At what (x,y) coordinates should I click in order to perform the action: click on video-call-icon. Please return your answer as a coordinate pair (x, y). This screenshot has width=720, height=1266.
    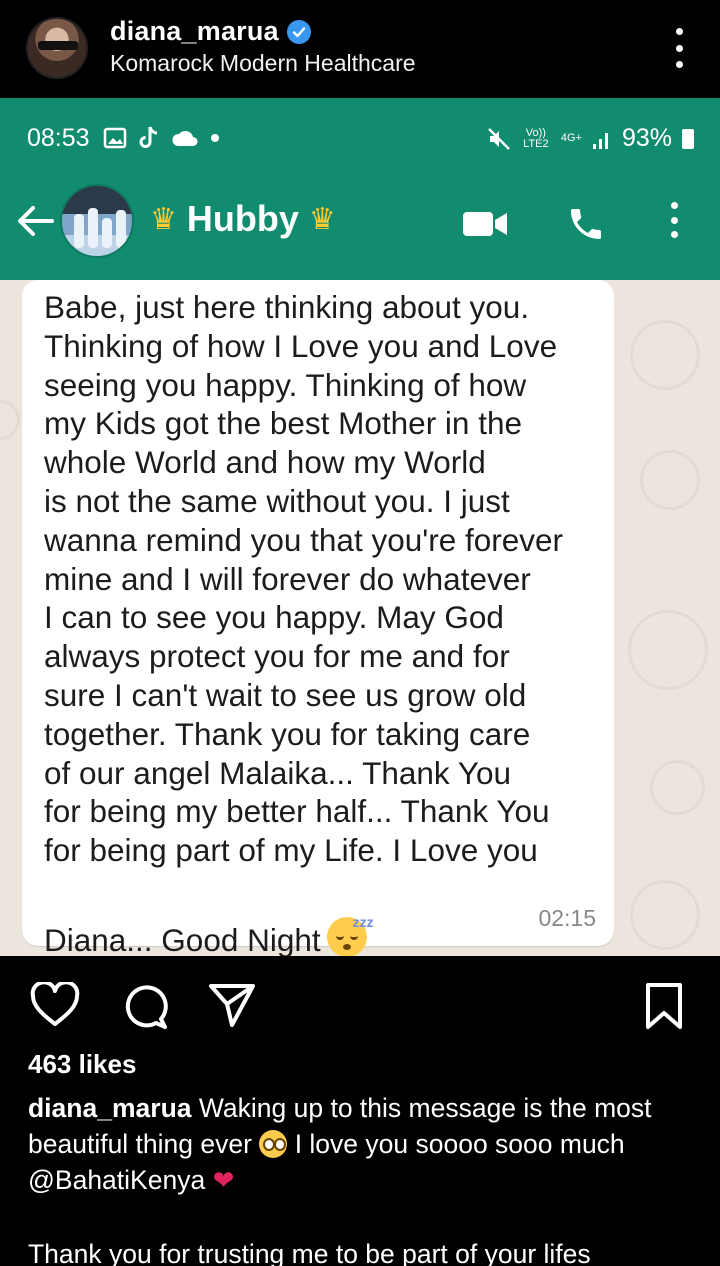
    Looking at the image, I should click on (485, 224).